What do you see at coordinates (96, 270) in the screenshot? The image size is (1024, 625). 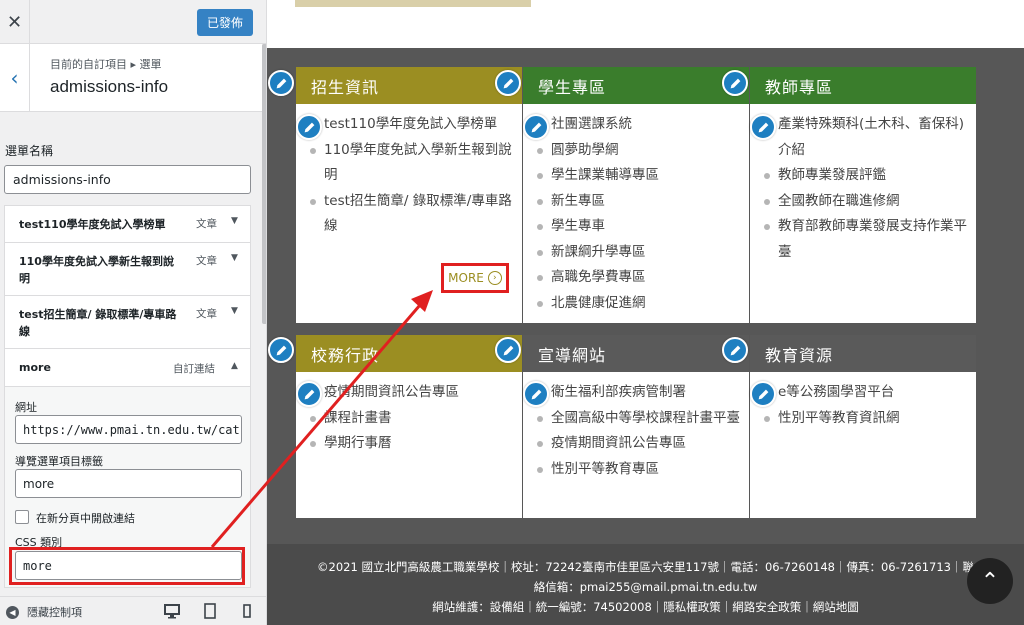 I see `menu-item-label: 110學年度免試入學新生報到說明` at bounding box center [96, 270].